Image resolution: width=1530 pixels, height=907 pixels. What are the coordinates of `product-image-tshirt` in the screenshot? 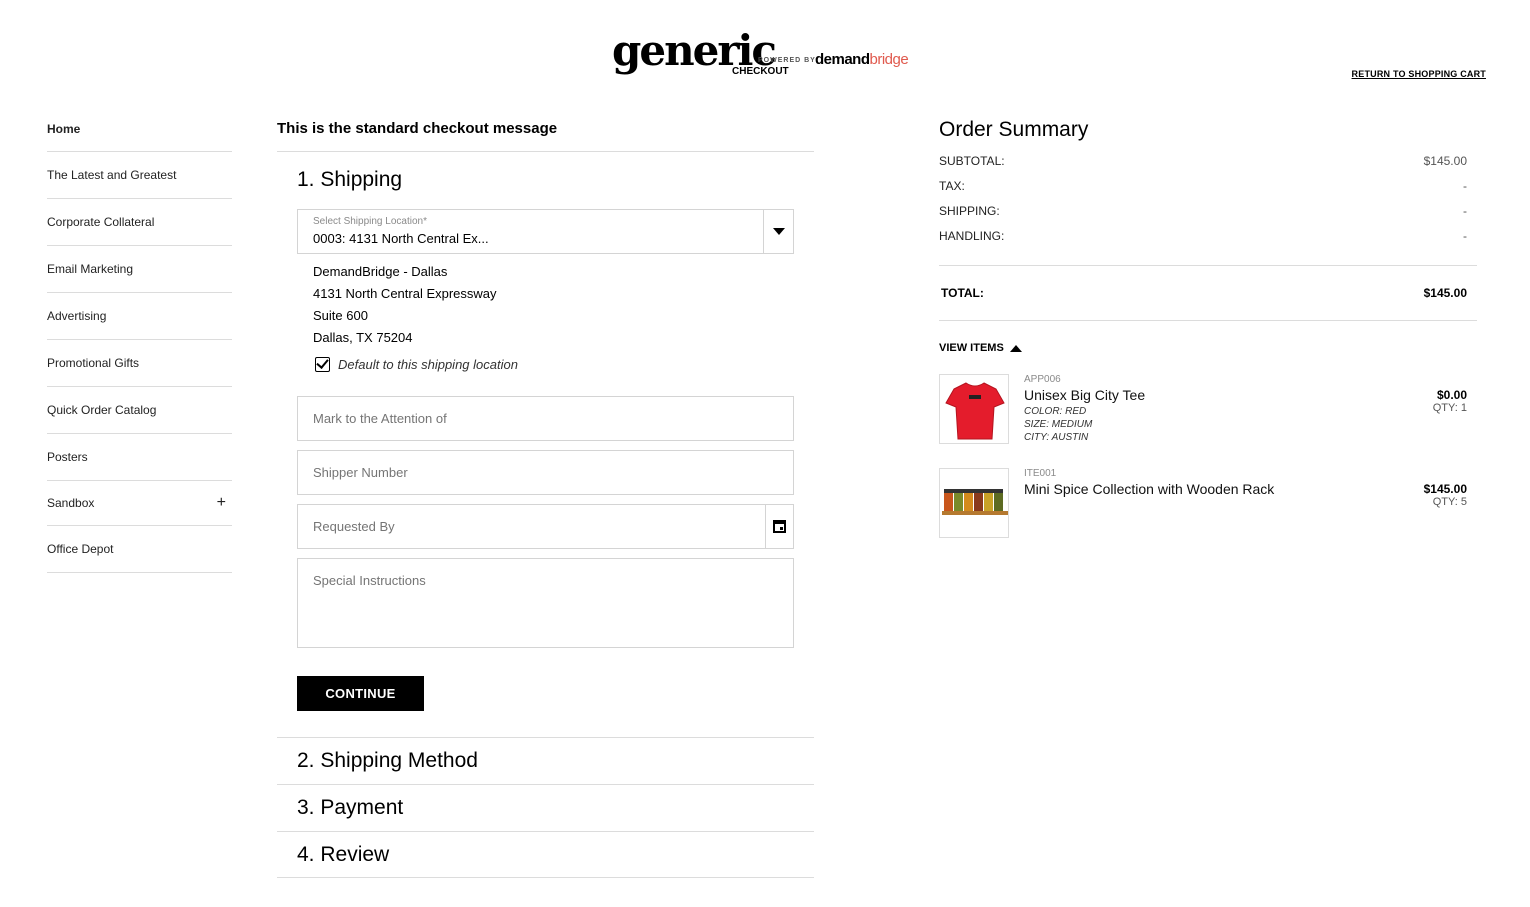 It's located at (974, 409).